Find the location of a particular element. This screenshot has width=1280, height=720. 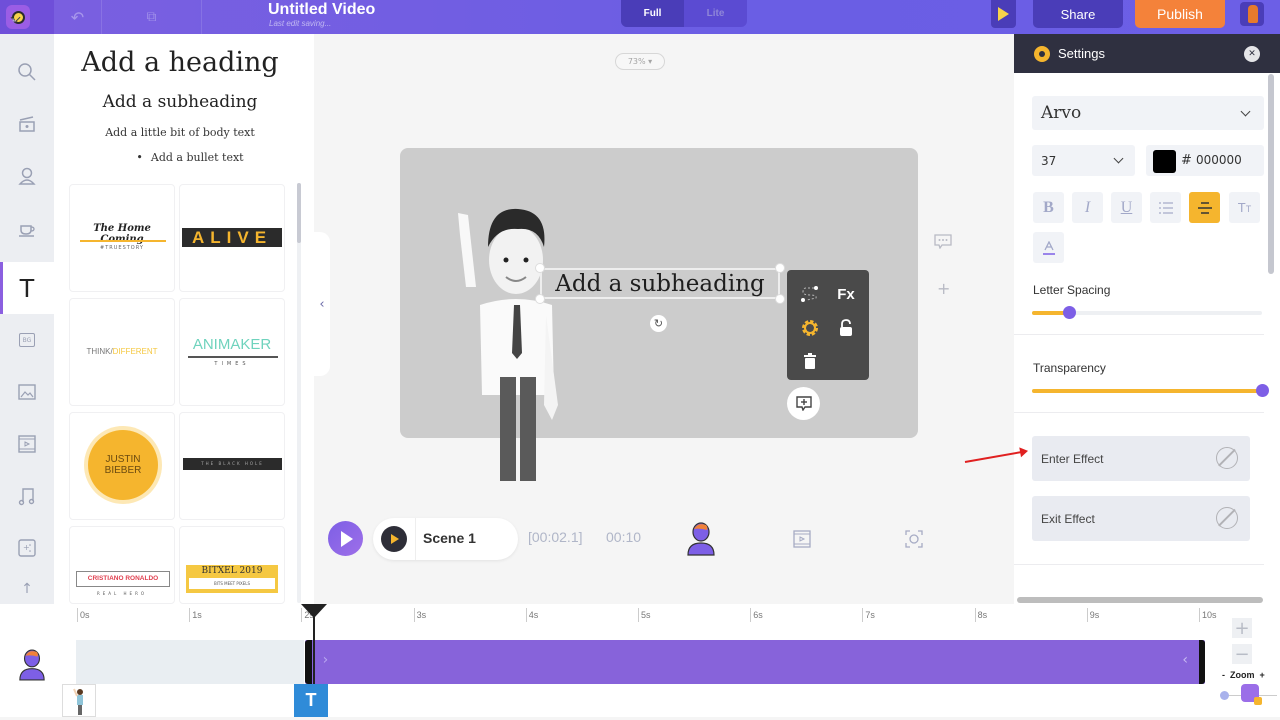

timeline-zoom-out-button: − is located at coordinates (1242, 654).